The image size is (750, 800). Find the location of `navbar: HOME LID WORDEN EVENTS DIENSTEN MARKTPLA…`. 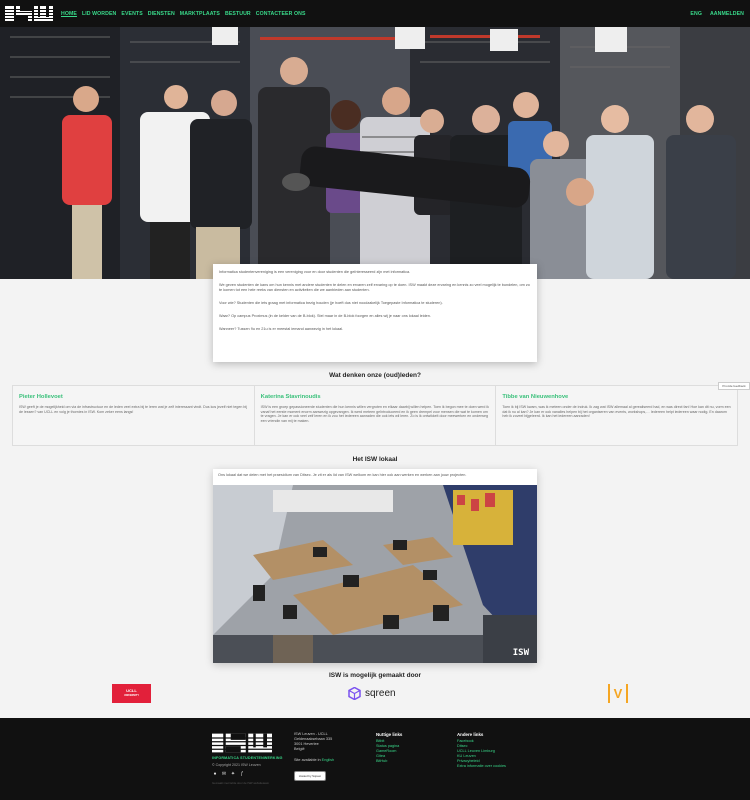

navbar: HOME LID WORDEN EVENTS DIENSTEN MARKTPLA… is located at coordinates (375, 13).